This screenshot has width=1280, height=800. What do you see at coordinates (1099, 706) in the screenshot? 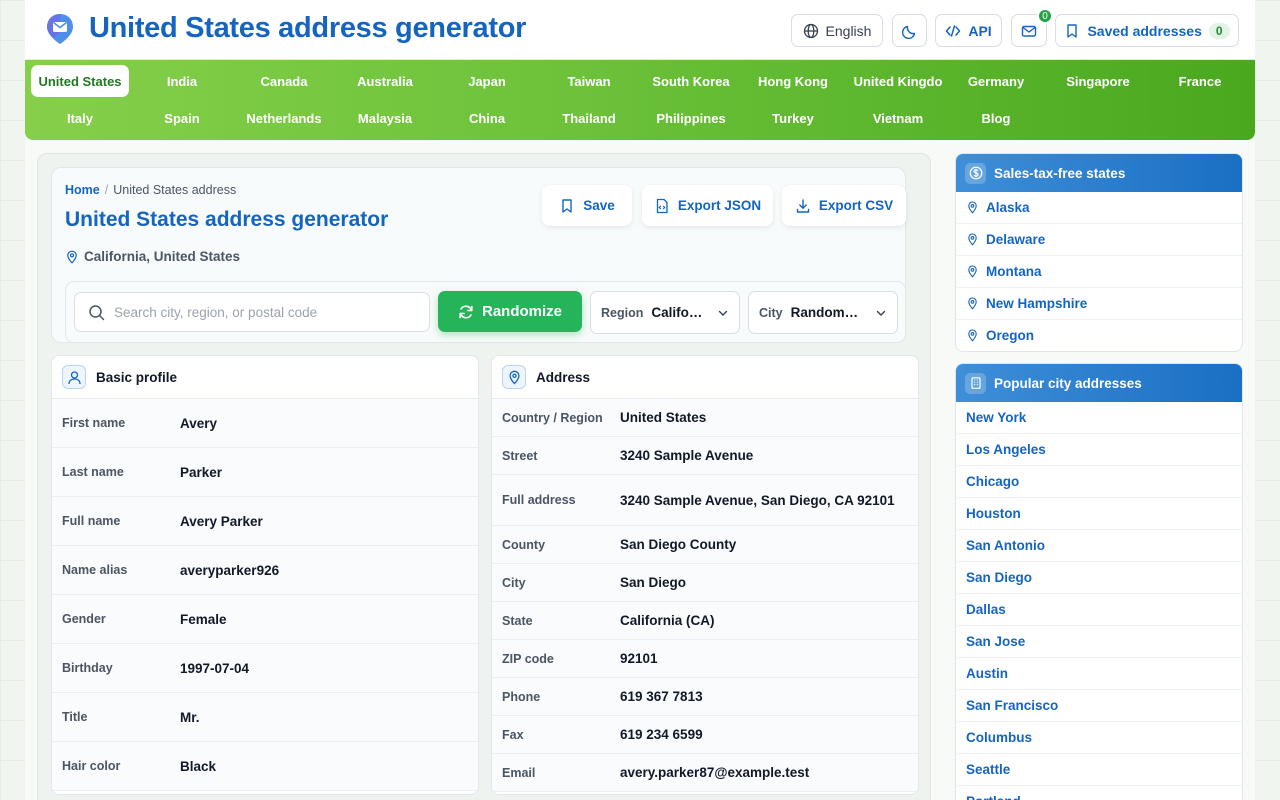
I see `city-link: San Francisco` at bounding box center [1099, 706].